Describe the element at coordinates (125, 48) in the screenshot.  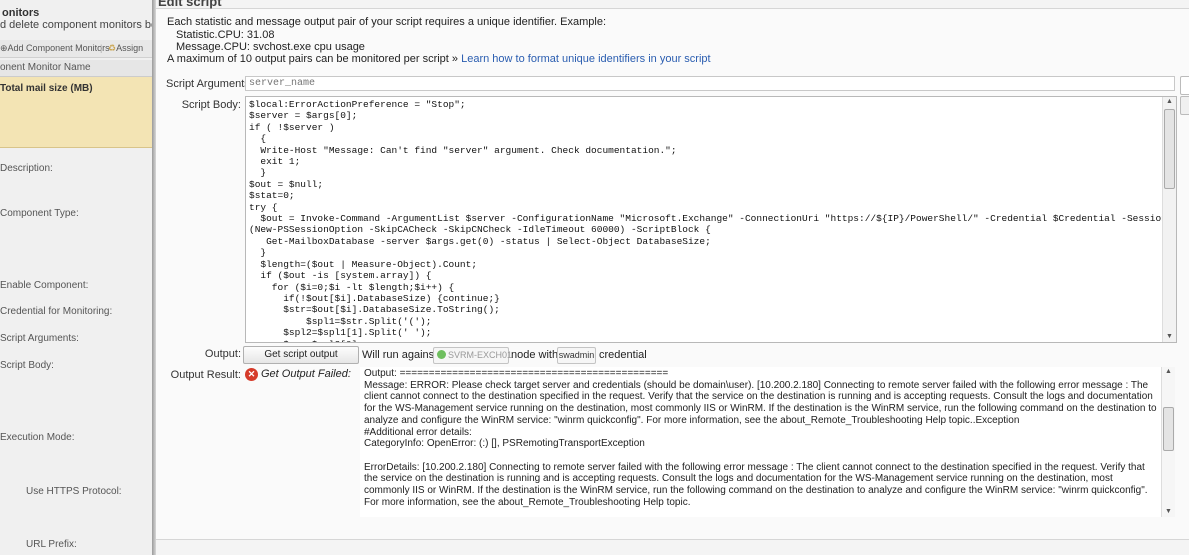
I see `assign-button: ♻Assign` at that location.